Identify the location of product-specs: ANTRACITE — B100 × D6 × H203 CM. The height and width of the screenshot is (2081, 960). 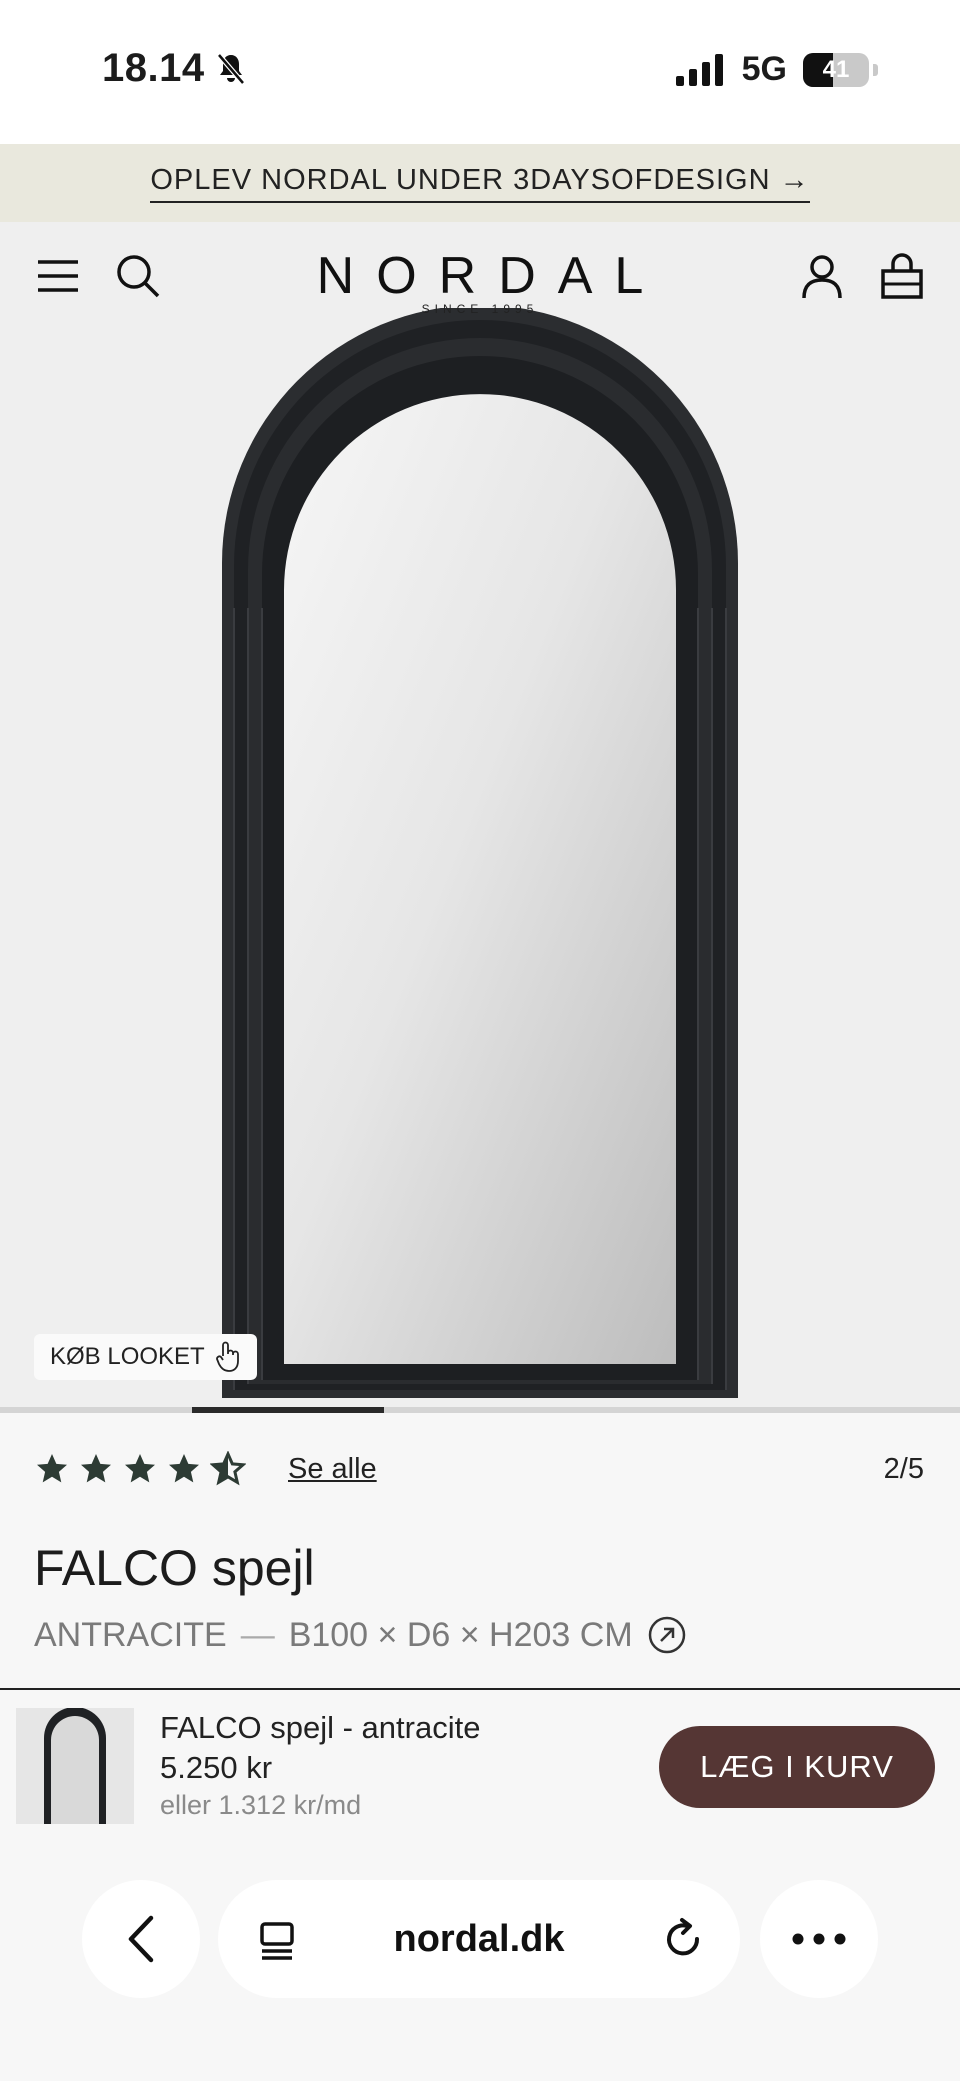
(360, 1635).